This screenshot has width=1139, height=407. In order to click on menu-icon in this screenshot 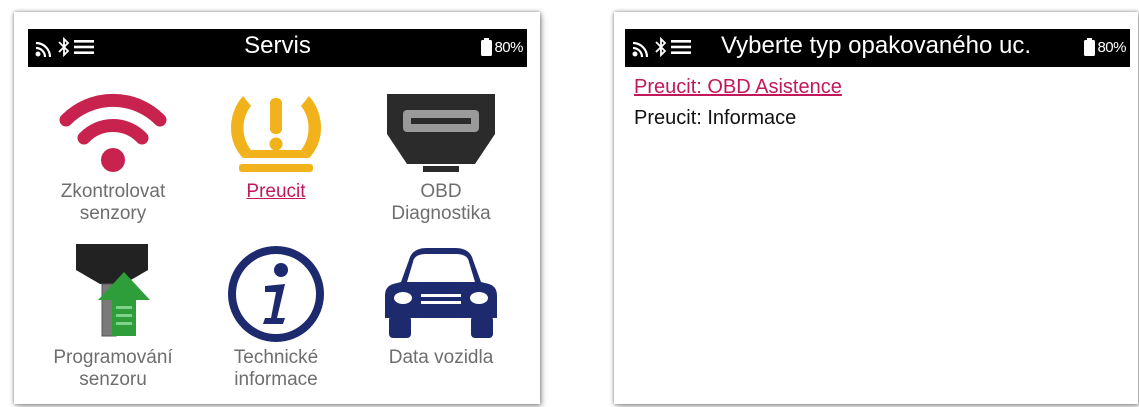, I will do `click(681, 47)`.